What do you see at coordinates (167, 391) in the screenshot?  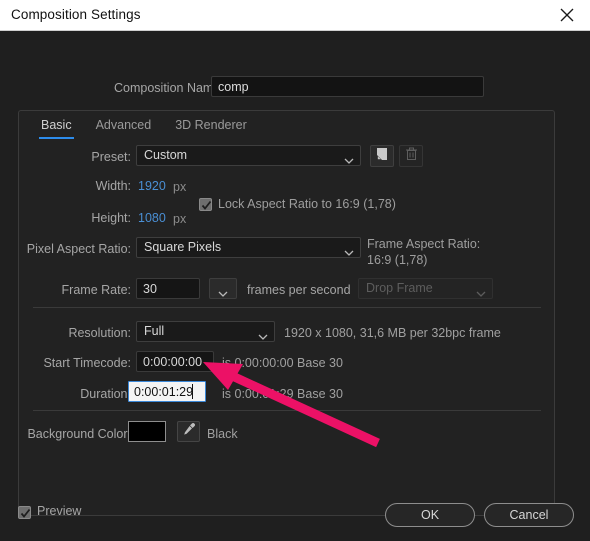 I see `duration-input` at bounding box center [167, 391].